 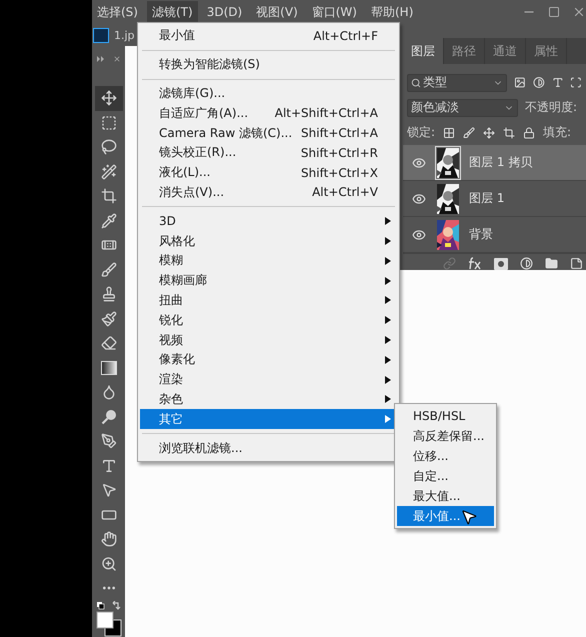 I want to click on menu-item: 锐化, so click(x=268, y=320).